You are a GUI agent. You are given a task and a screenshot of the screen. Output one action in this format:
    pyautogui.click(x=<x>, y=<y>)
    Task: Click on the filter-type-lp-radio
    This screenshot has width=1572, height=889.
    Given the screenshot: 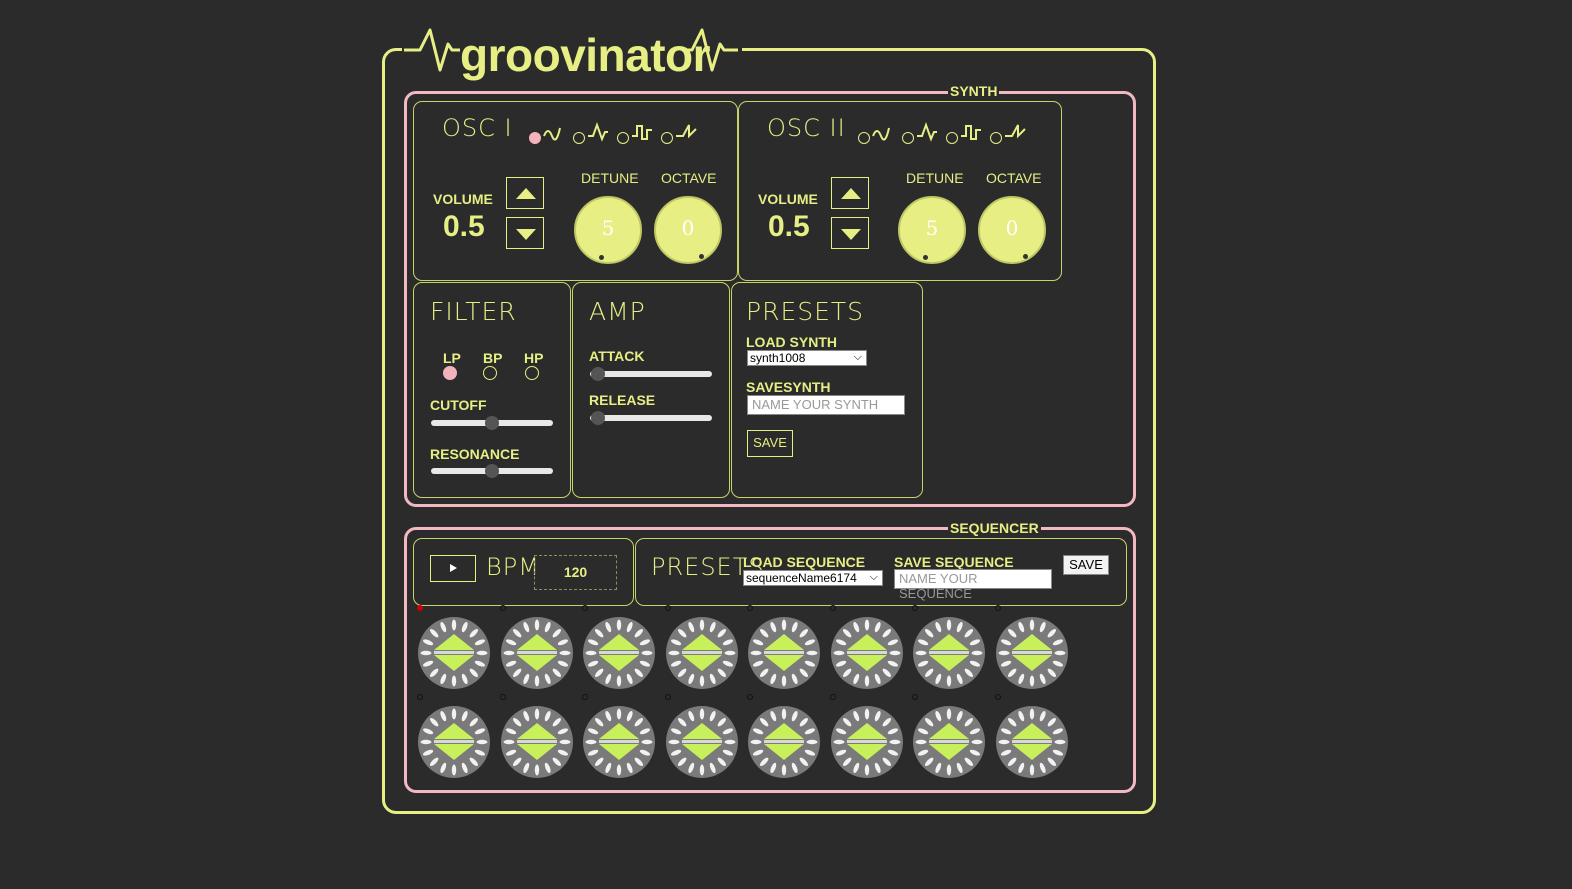 What is the action you would take?
    pyautogui.click(x=450, y=373)
    